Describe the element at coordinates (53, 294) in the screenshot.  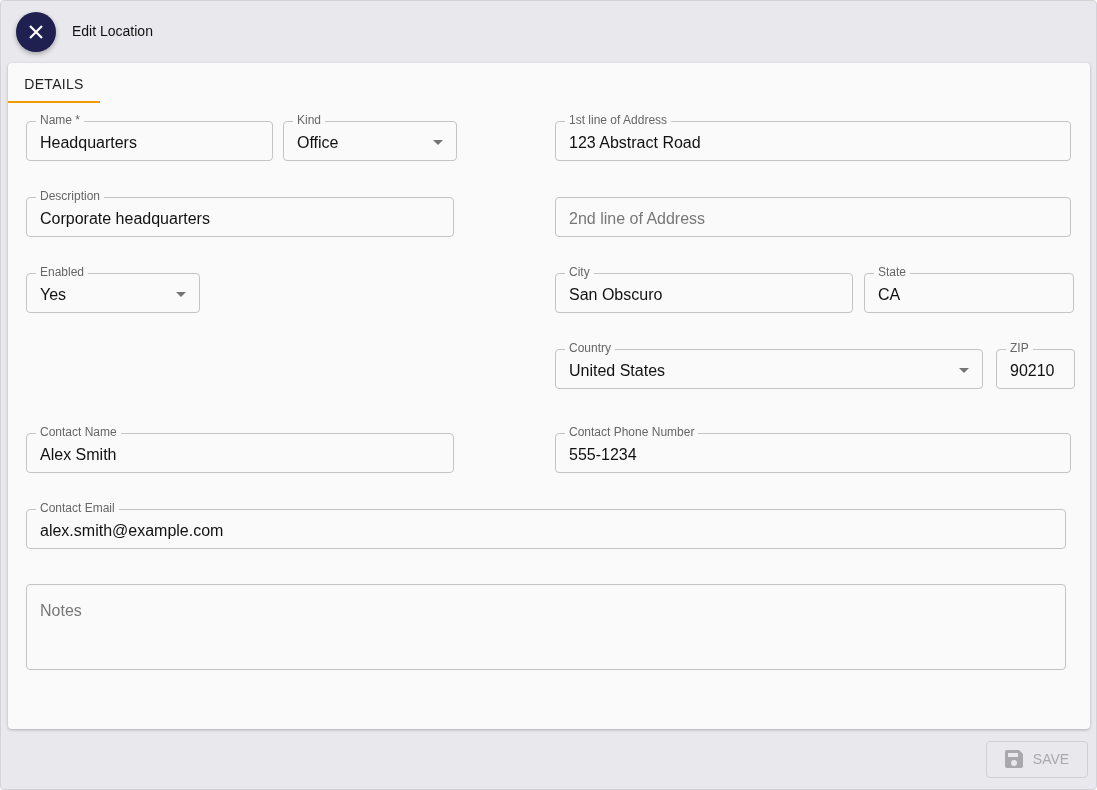
I see `select-value: Yes` at that location.